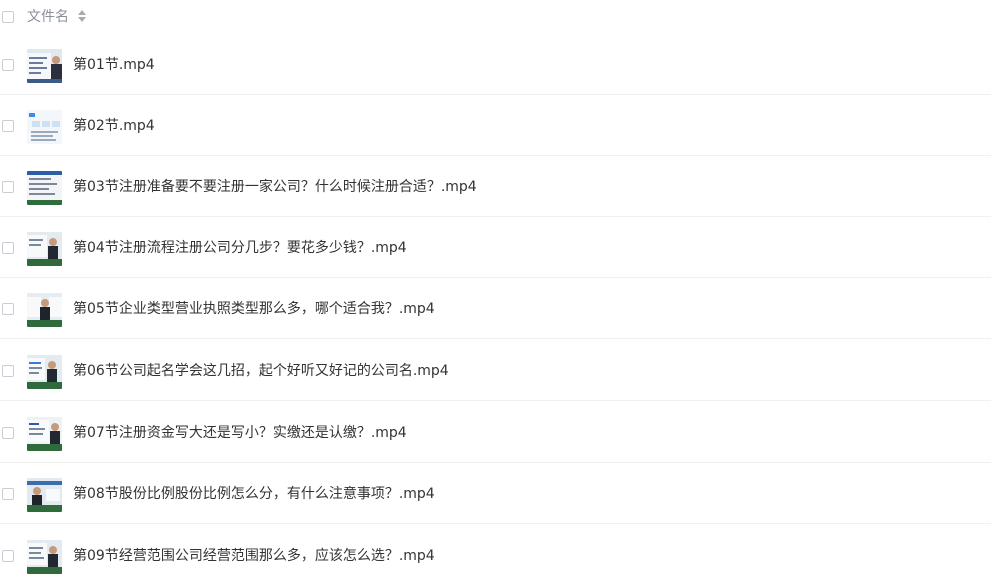  Describe the element at coordinates (495, 125) in the screenshot. I see `file-row: 第02节.mp4` at that location.